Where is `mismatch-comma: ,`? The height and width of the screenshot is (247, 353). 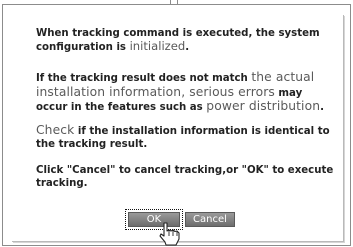 mismatch-comma: , is located at coordinates (185, 91).